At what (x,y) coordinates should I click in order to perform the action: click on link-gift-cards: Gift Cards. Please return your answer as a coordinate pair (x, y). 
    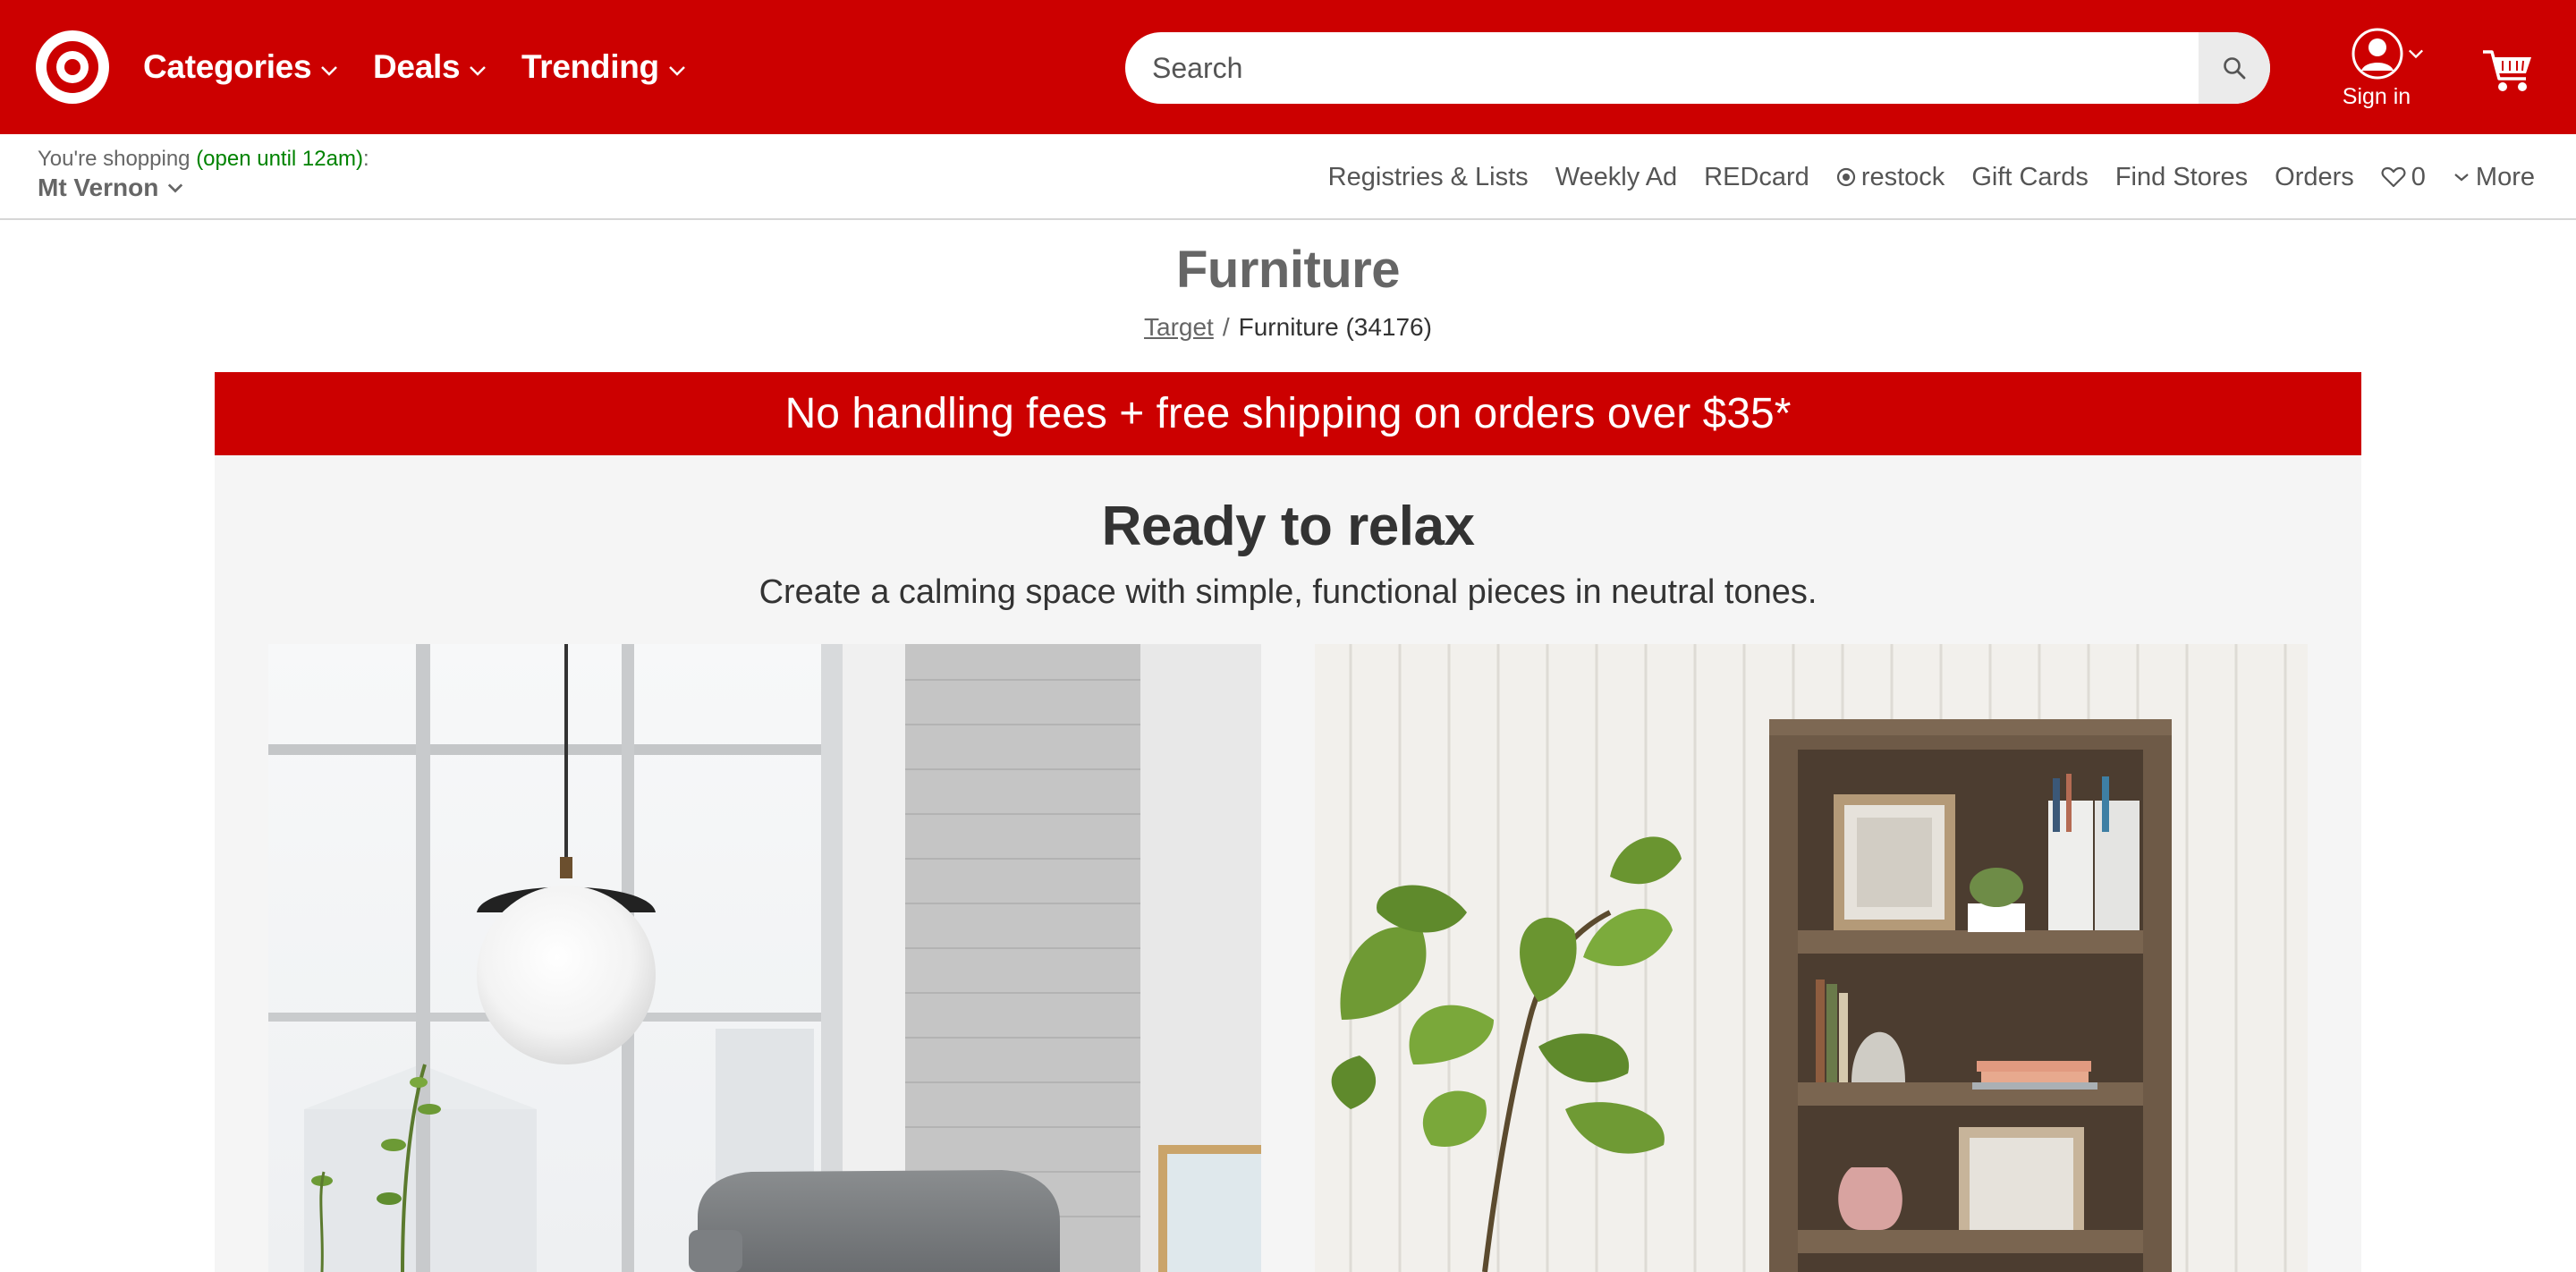
    Looking at the image, I should click on (2030, 177).